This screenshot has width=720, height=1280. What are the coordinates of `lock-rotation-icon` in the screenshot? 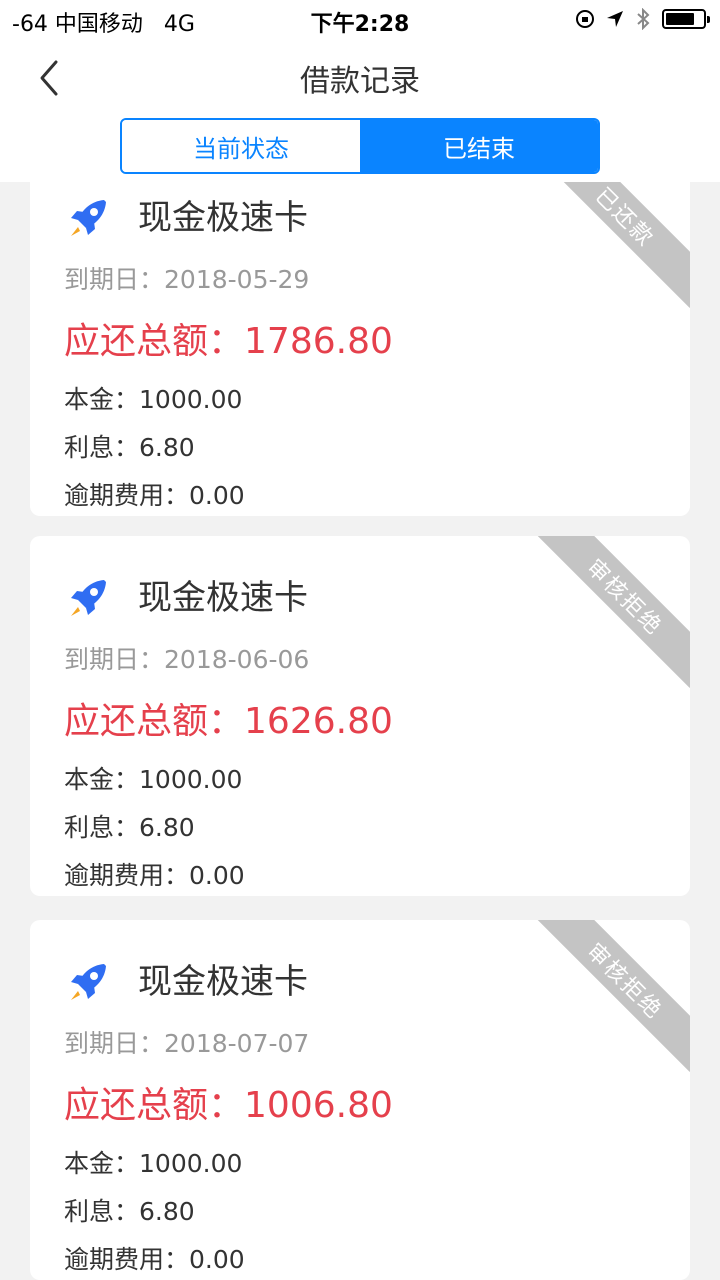 It's located at (585, 19).